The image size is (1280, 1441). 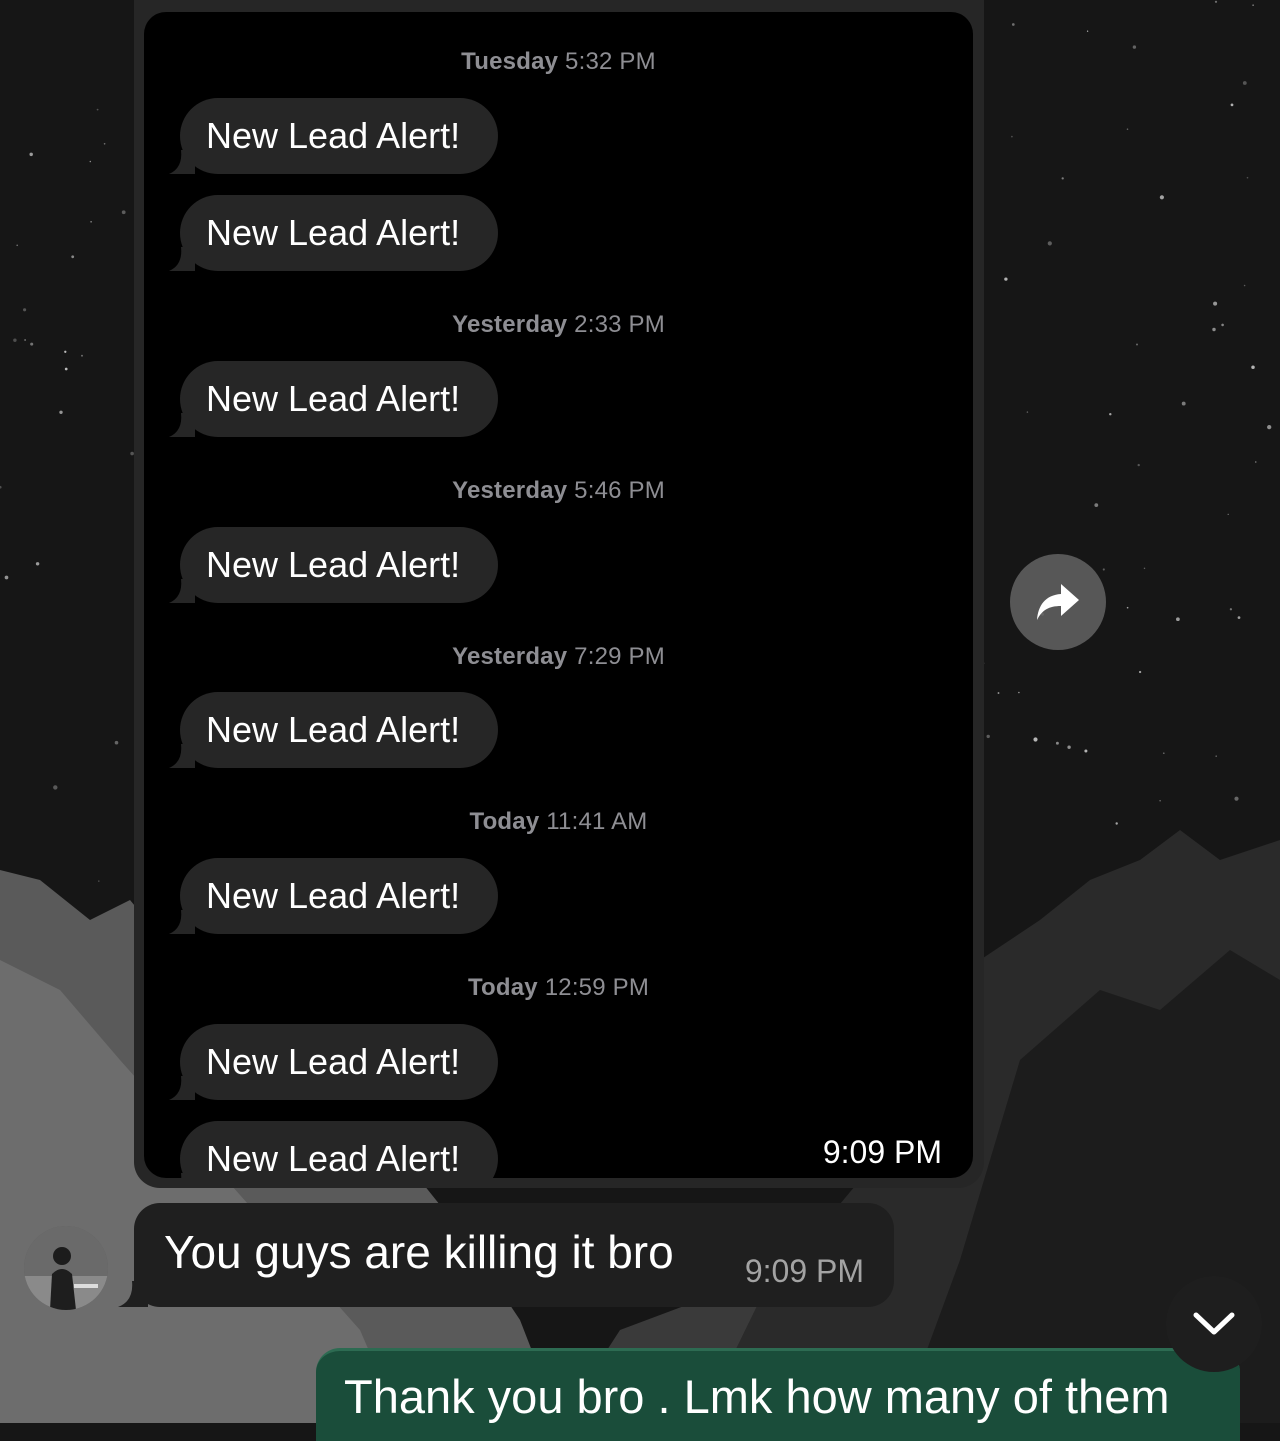 I want to click on timestamp: Today 11:41 AM, so click(x=558, y=821).